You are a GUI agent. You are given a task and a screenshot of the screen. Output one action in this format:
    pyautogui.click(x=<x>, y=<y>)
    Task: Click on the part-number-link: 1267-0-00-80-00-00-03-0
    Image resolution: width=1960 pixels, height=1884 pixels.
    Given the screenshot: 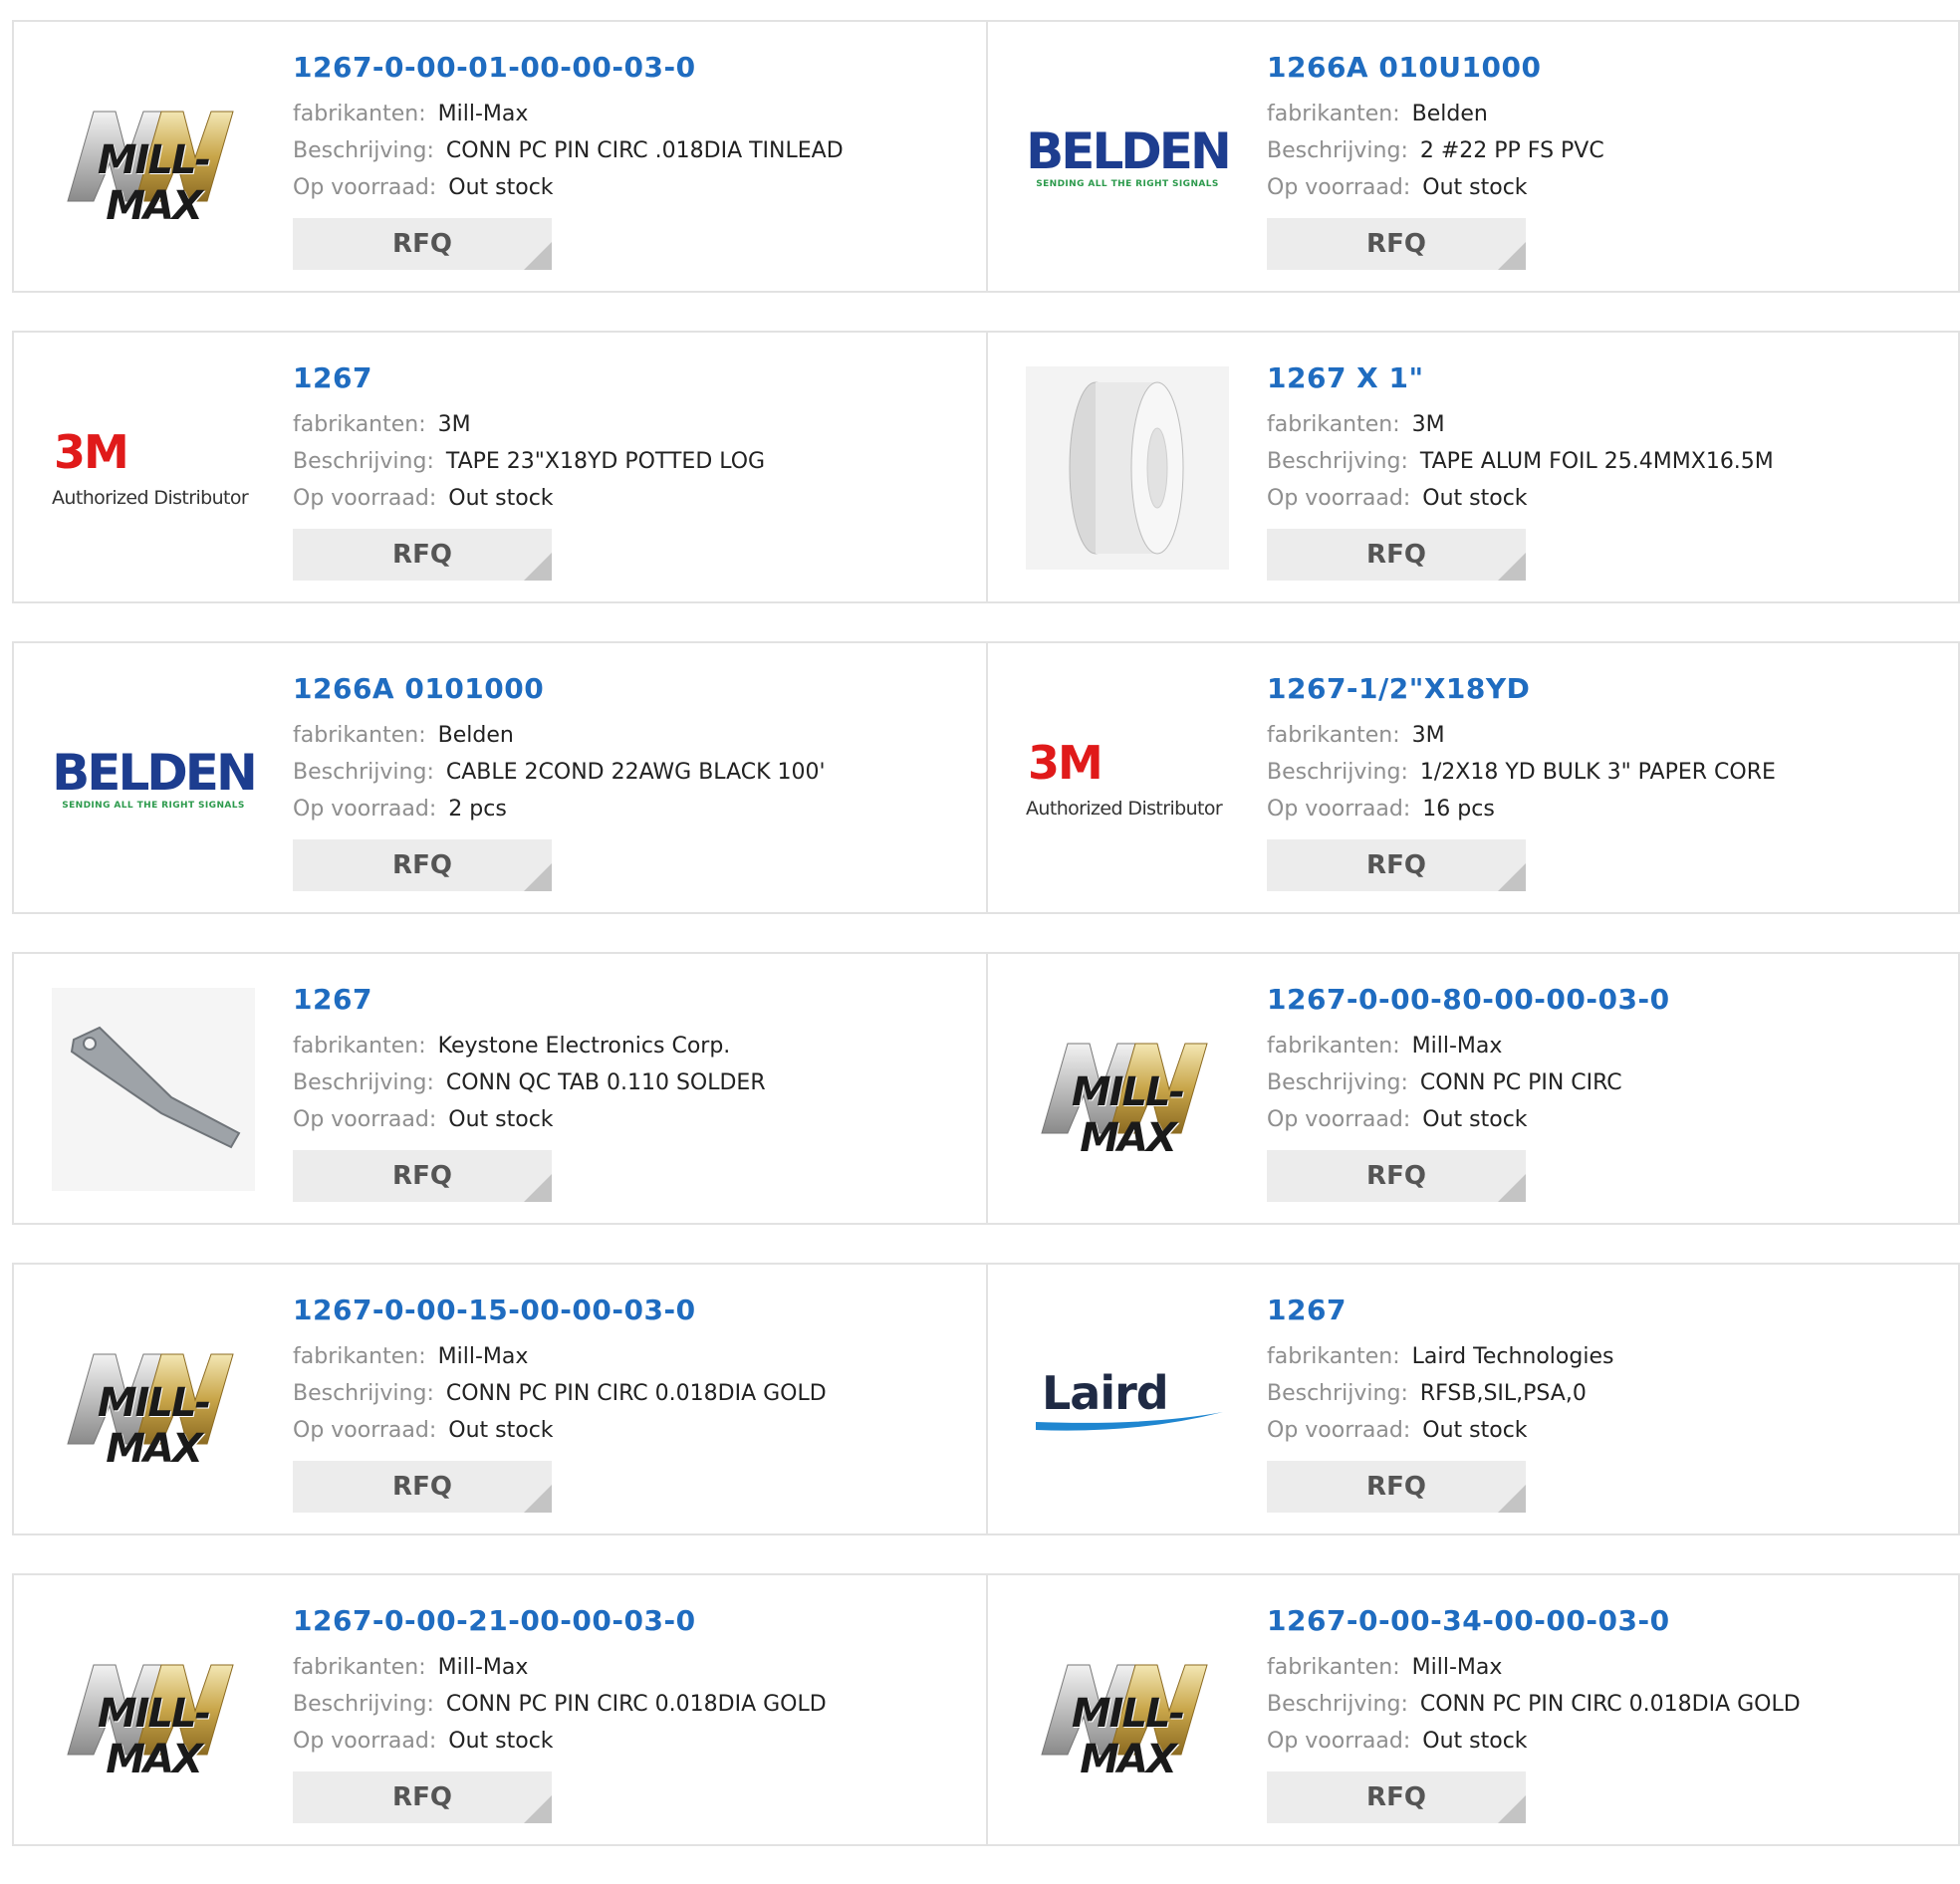 What is the action you would take?
    pyautogui.click(x=1607, y=1000)
    